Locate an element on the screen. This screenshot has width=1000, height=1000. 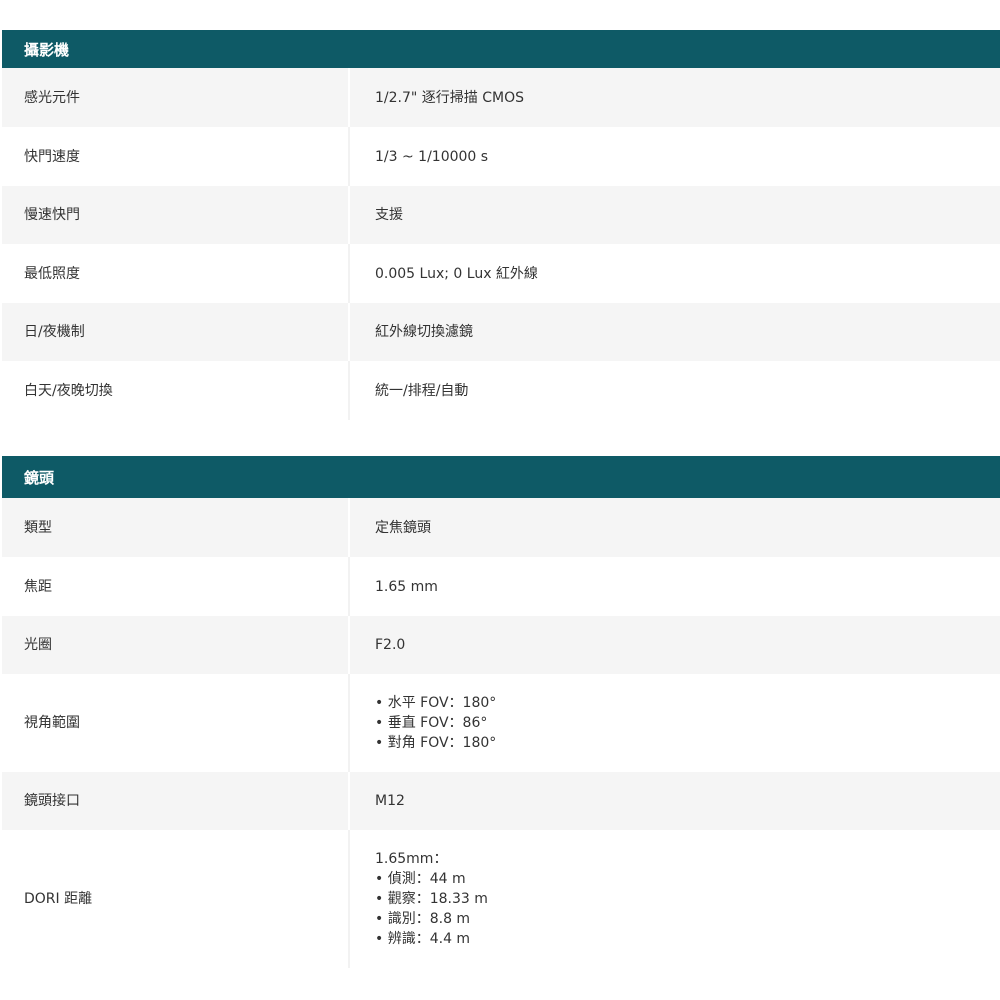
spec-value: 支援 is located at coordinates (674, 215).